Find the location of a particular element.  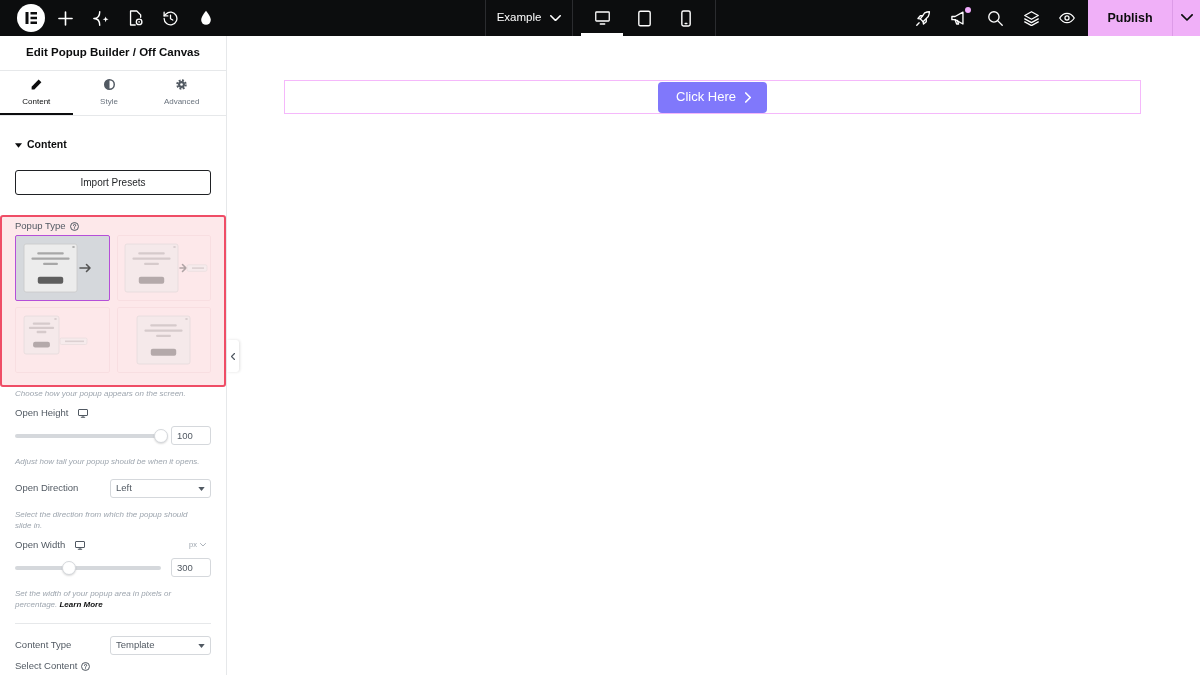

contrast-icon is located at coordinates (109, 84).